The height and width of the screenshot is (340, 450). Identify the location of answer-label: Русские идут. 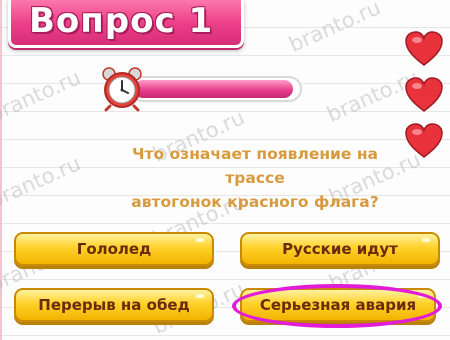
(340, 249).